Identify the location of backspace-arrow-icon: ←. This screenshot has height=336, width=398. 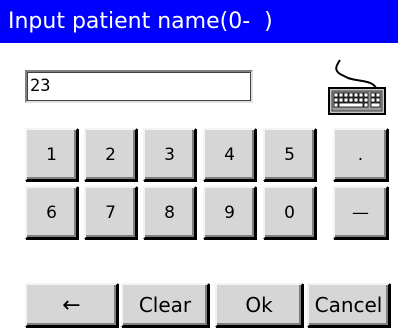
(71, 305).